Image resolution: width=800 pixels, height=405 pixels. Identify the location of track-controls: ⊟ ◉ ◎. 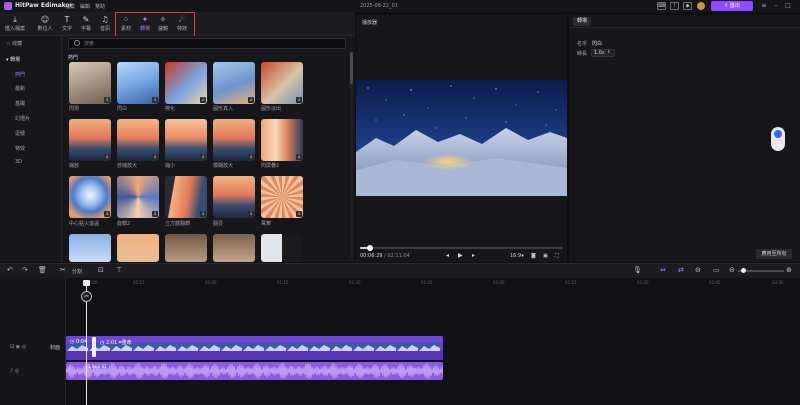
(18, 347).